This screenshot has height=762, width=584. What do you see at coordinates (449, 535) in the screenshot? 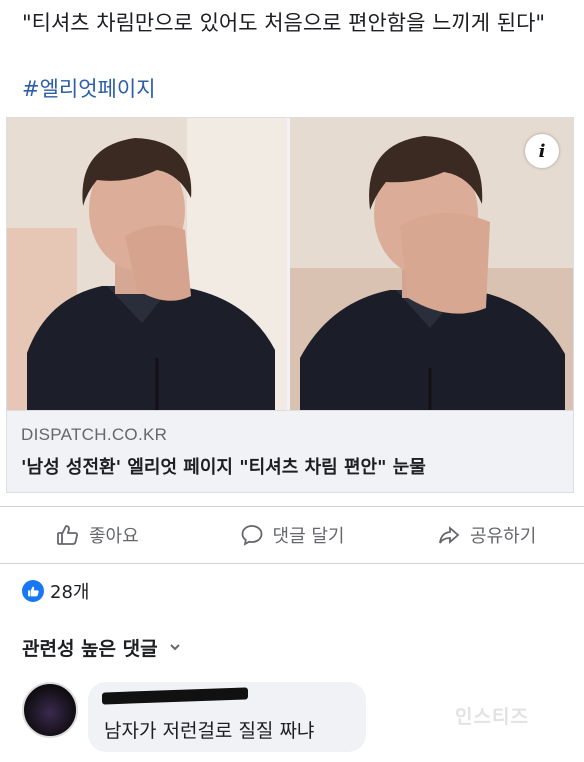
I see `share-icon` at bounding box center [449, 535].